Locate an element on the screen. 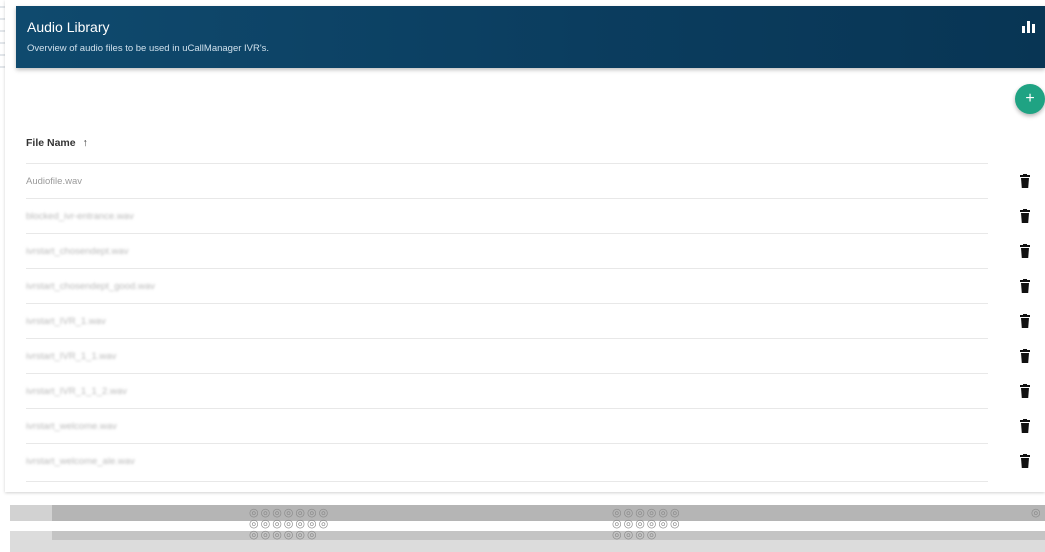 Image resolution: width=1045 pixels, height=552 pixels. plus-icon: + is located at coordinates (1030, 98).